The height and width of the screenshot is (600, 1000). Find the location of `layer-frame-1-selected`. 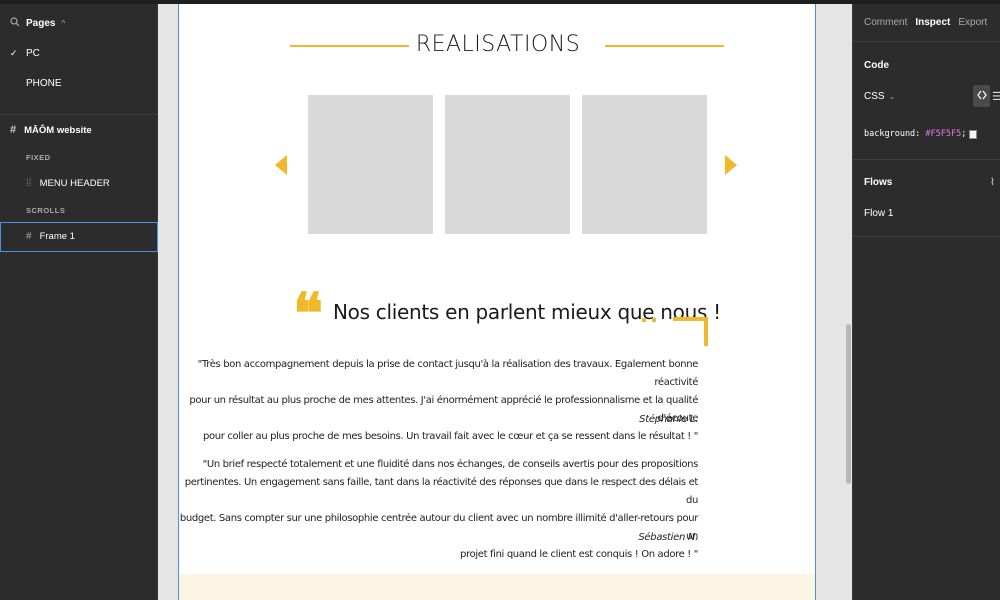

layer-frame-1-selected is located at coordinates (79, 237).